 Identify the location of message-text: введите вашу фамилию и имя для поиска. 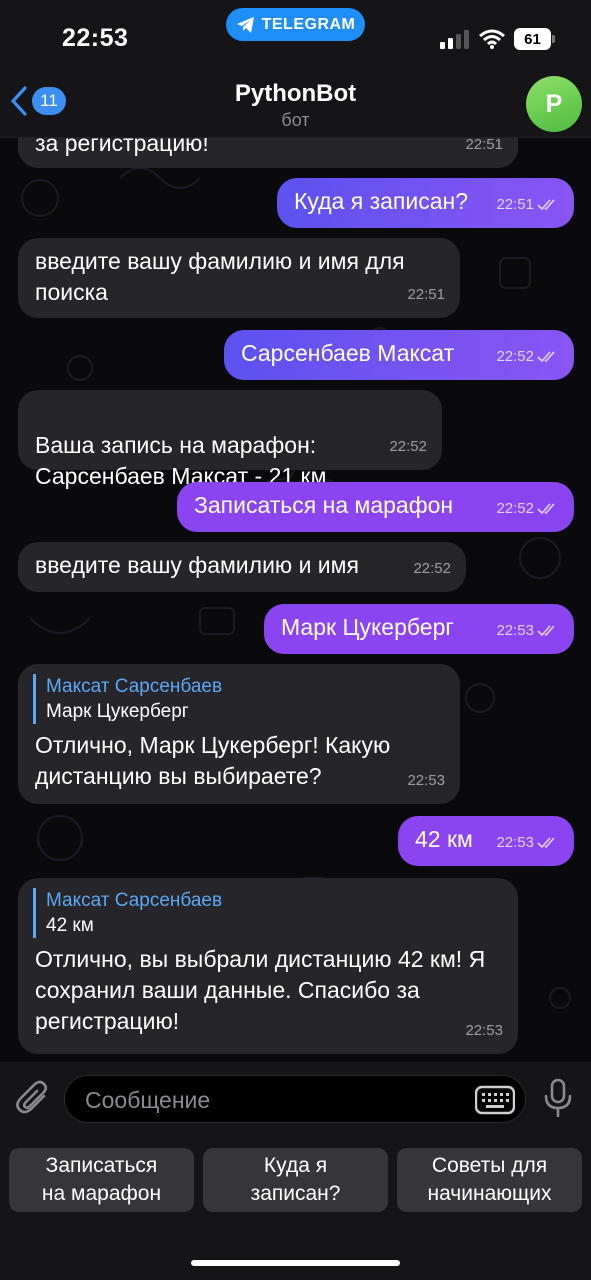
(220, 276).